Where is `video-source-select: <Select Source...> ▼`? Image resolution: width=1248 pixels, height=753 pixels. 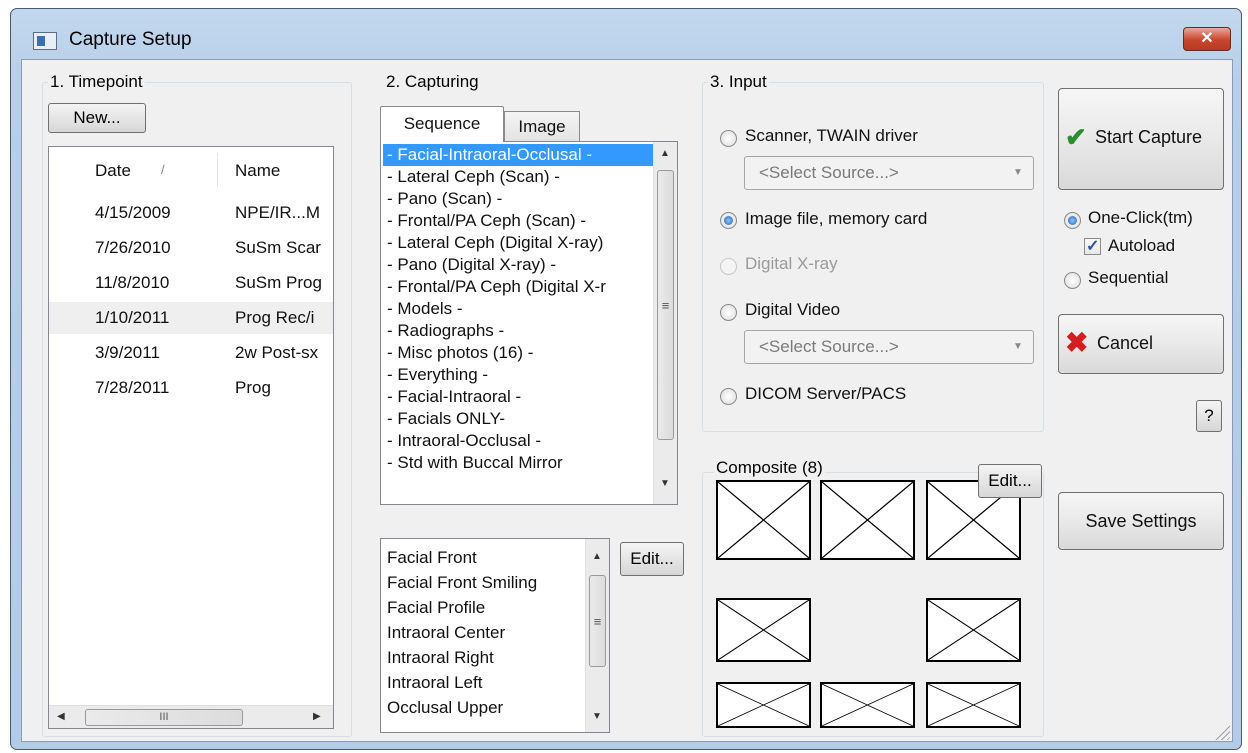 video-source-select: <Select Source...> ▼ is located at coordinates (889, 347).